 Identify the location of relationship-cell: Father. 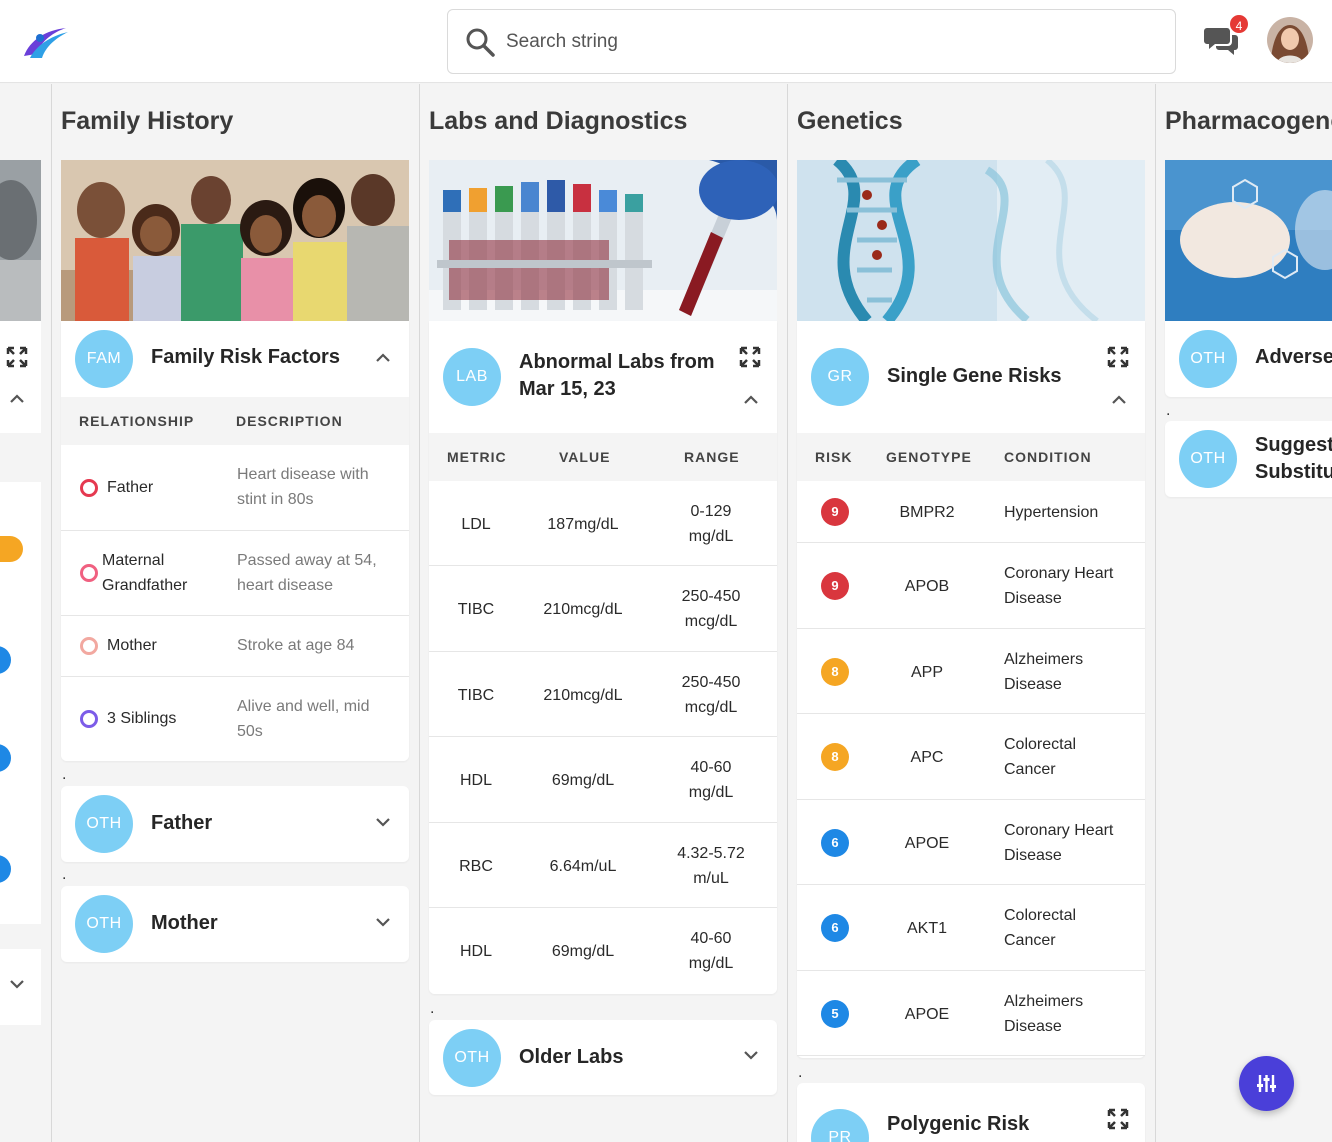
(130, 487).